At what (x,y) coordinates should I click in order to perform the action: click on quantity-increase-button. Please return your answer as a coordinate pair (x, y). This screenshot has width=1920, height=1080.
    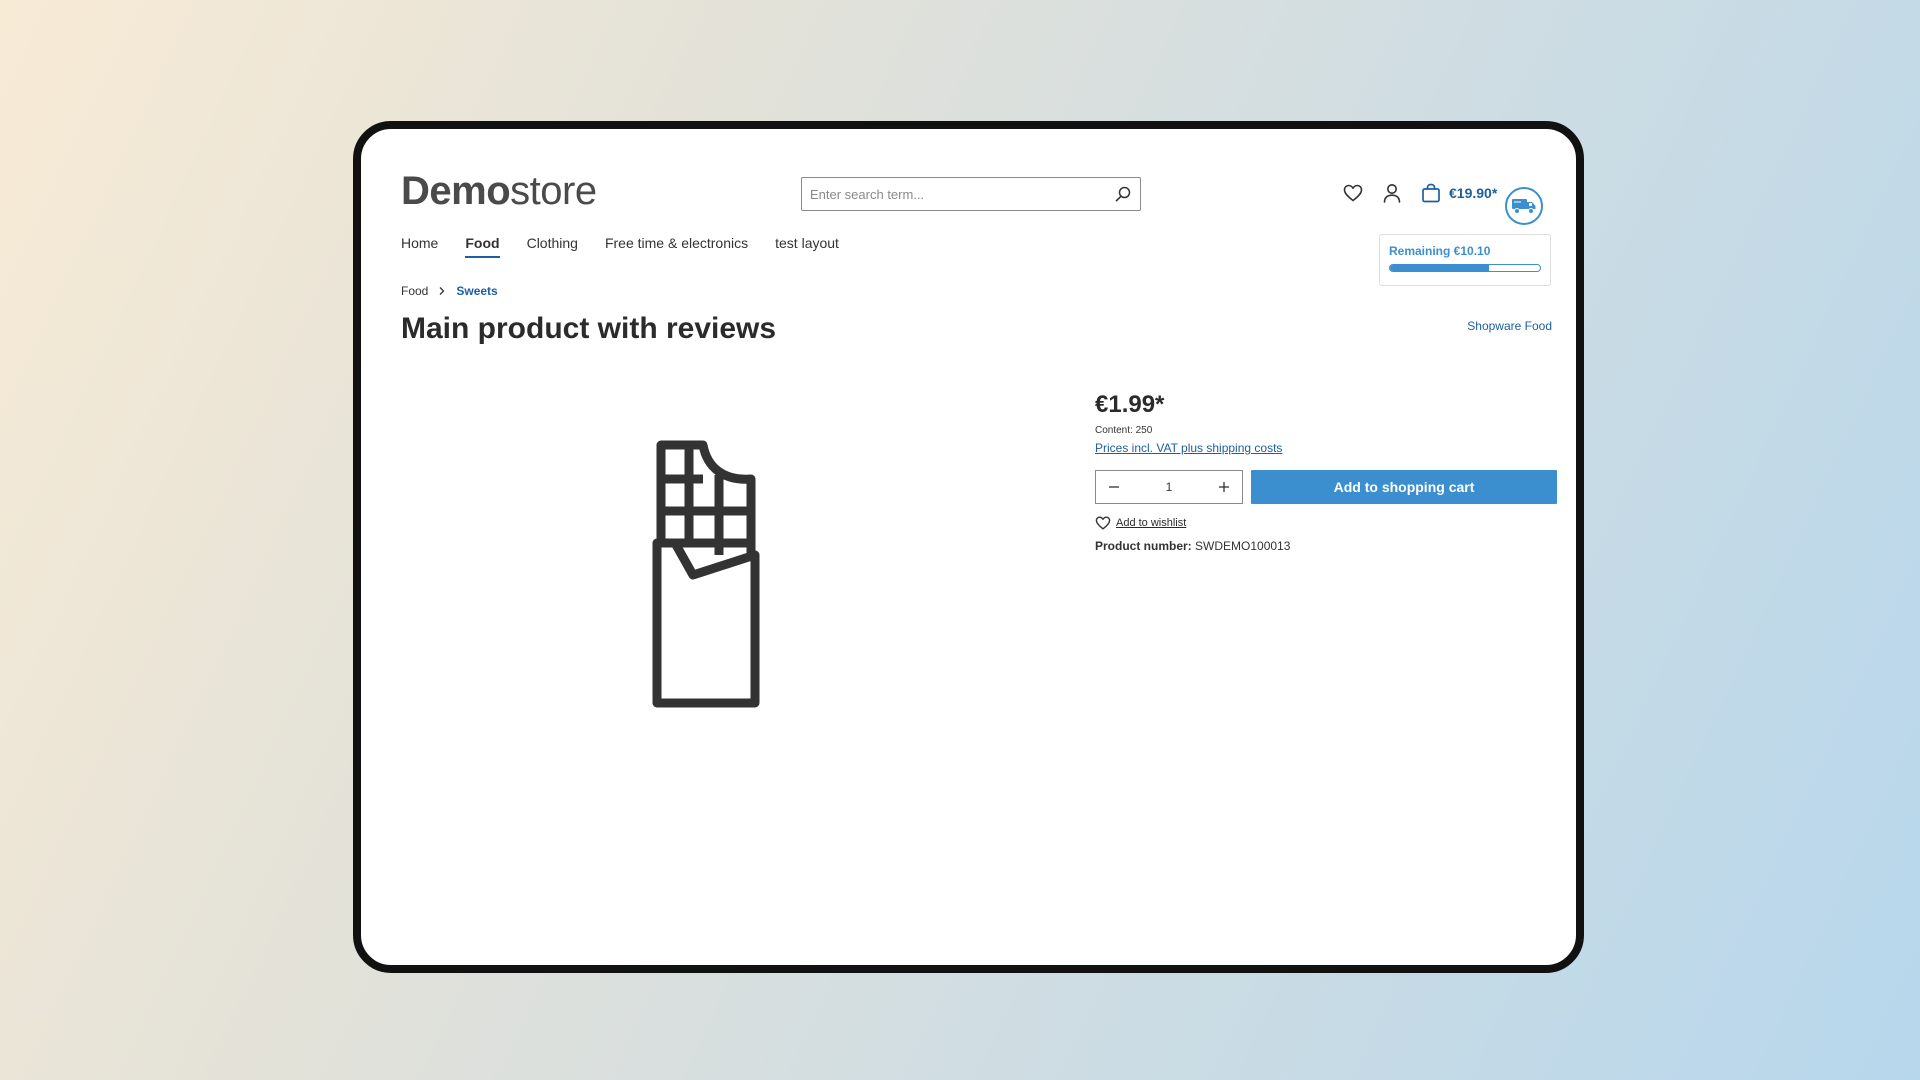
    Looking at the image, I should click on (1224, 487).